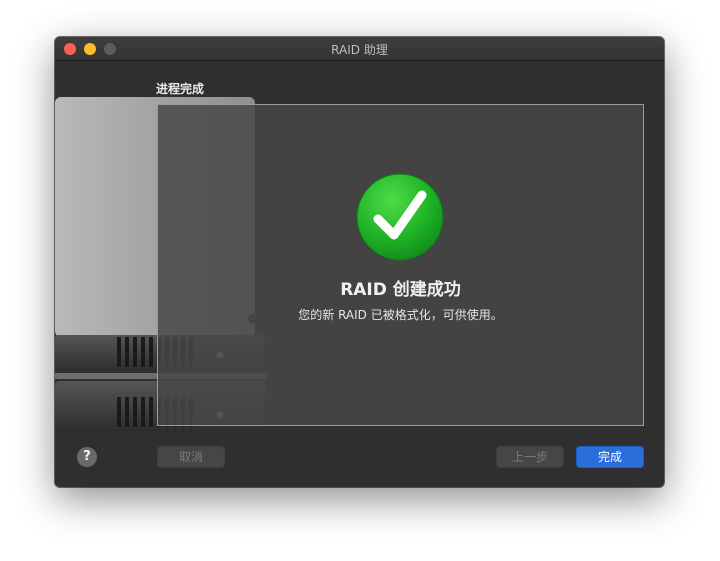 The image size is (720, 561). I want to click on step-heading: 进程完成, so click(180, 89).